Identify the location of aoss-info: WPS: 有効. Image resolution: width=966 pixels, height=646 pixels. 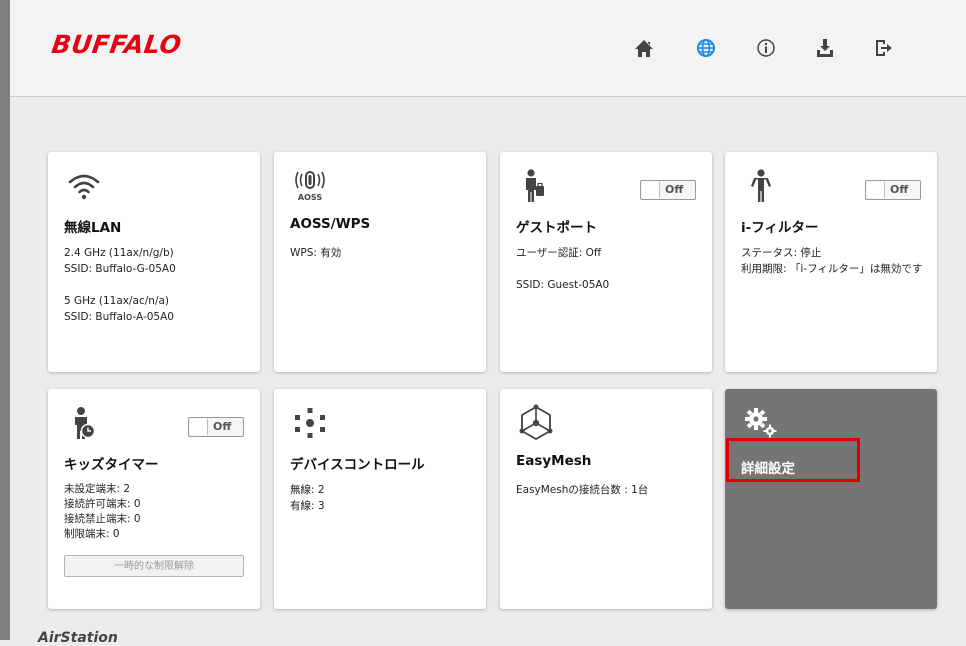
(315, 253).